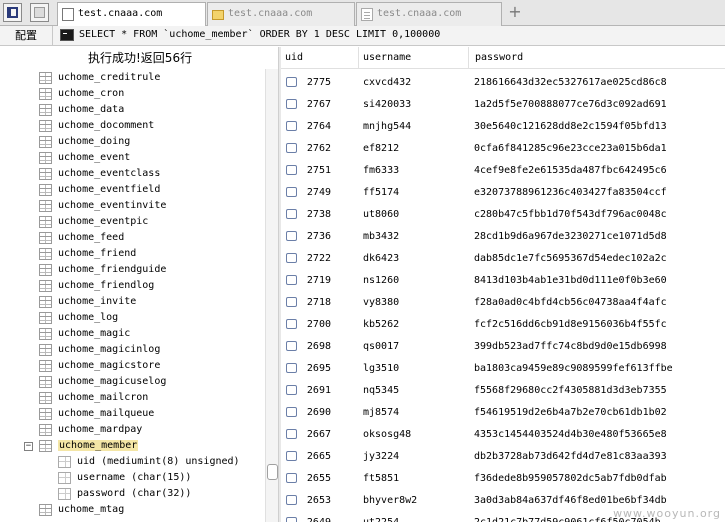 The height and width of the screenshot is (522, 725). What do you see at coordinates (570, 280) in the screenshot?
I see `cell-password: 8413d103b4ab1e31bd0d111e0f0b3e60` at bounding box center [570, 280].